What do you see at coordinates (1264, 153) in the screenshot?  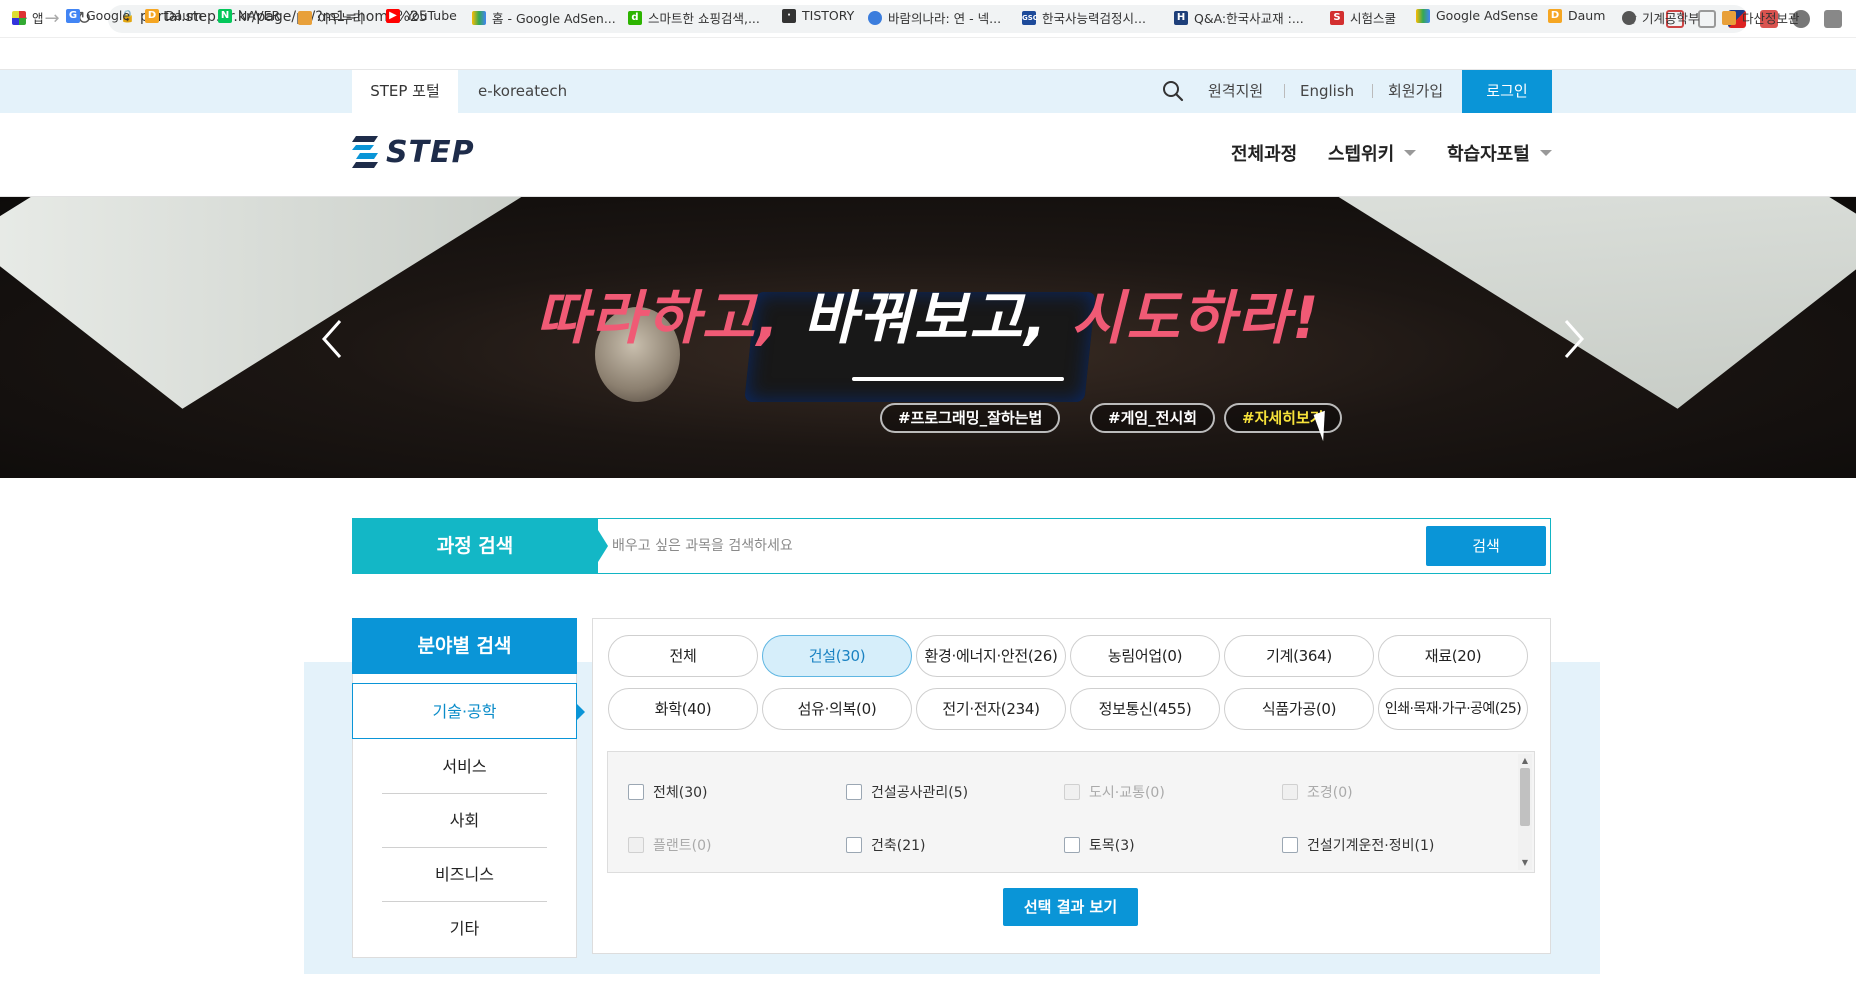 I see `nav-all-courses: 전체과정` at bounding box center [1264, 153].